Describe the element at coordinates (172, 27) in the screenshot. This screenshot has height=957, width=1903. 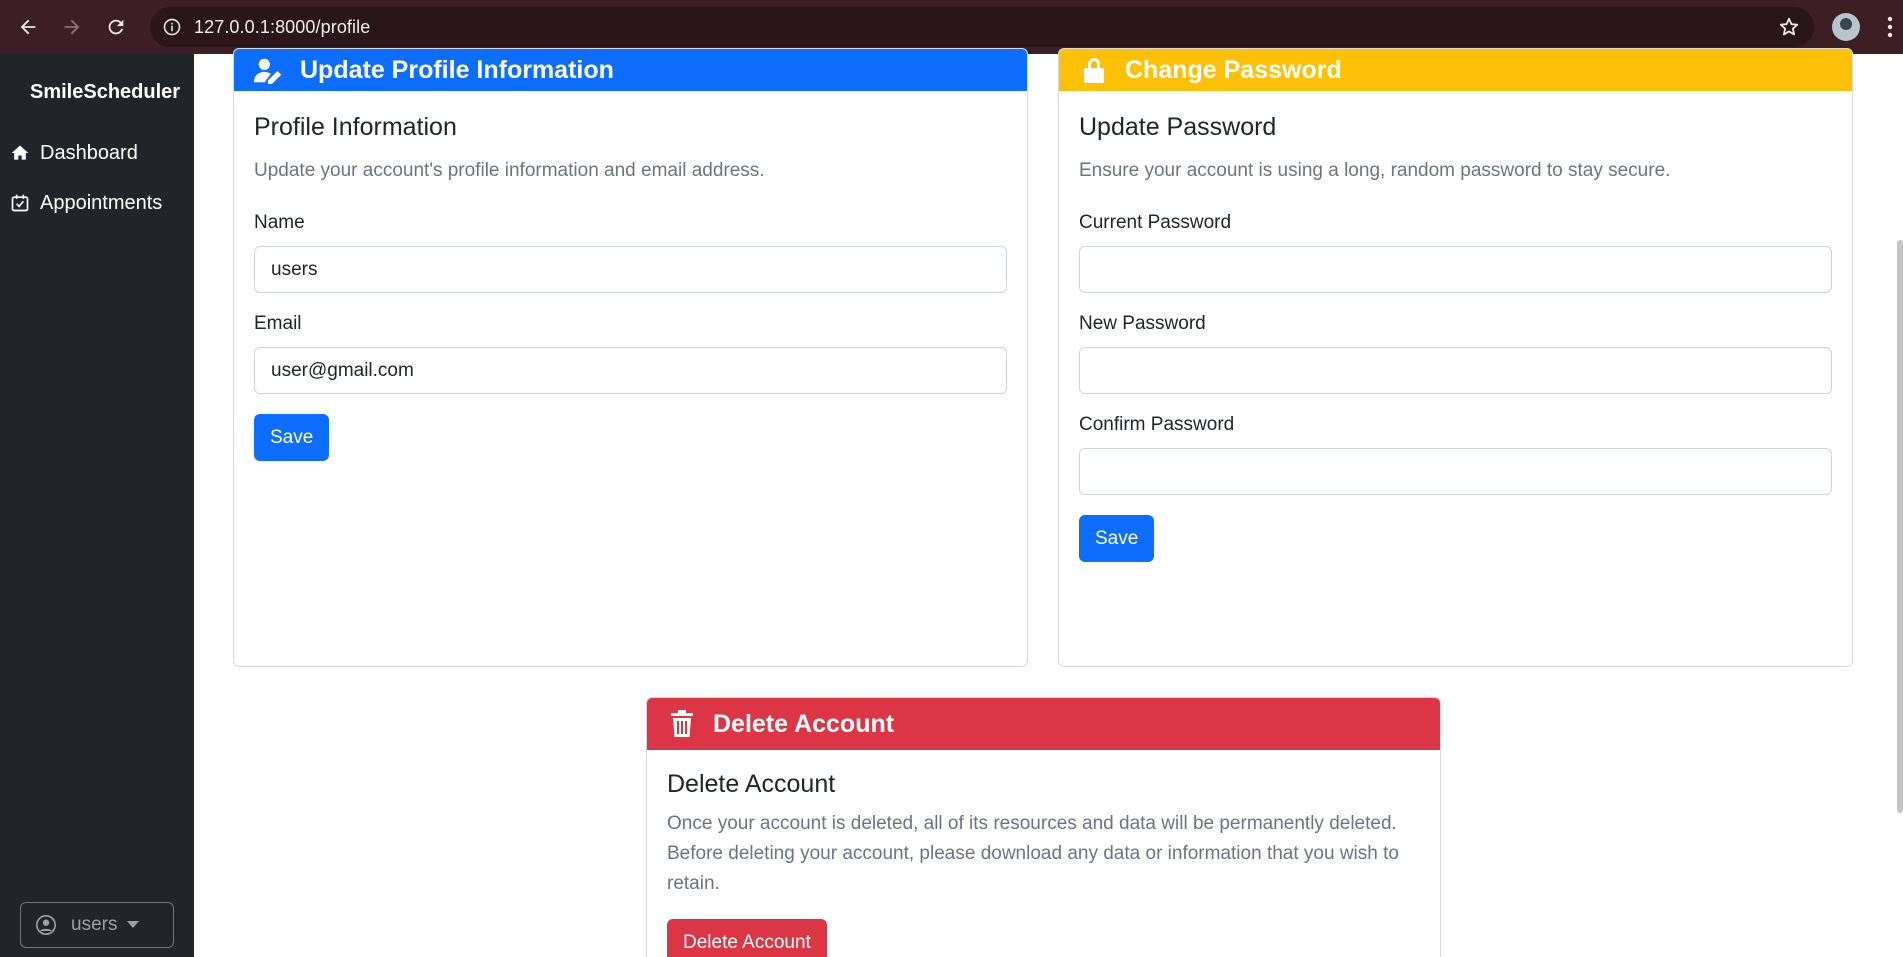
I see `site-info-icon` at that location.